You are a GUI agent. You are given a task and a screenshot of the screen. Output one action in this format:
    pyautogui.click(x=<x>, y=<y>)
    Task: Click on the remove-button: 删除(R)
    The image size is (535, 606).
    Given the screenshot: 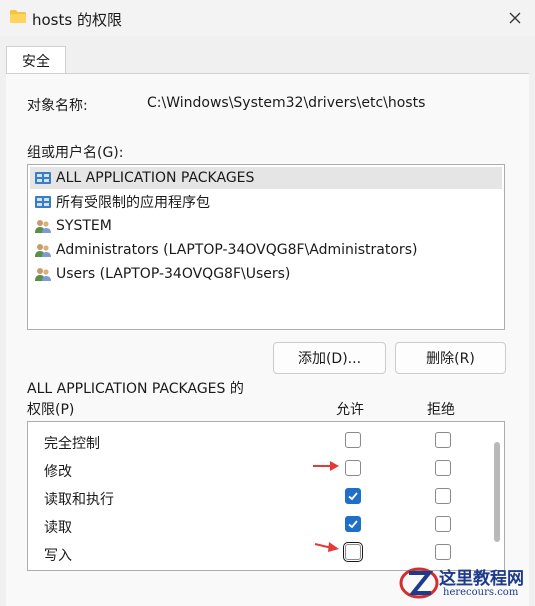 What is the action you would take?
    pyautogui.click(x=450, y=358)
    